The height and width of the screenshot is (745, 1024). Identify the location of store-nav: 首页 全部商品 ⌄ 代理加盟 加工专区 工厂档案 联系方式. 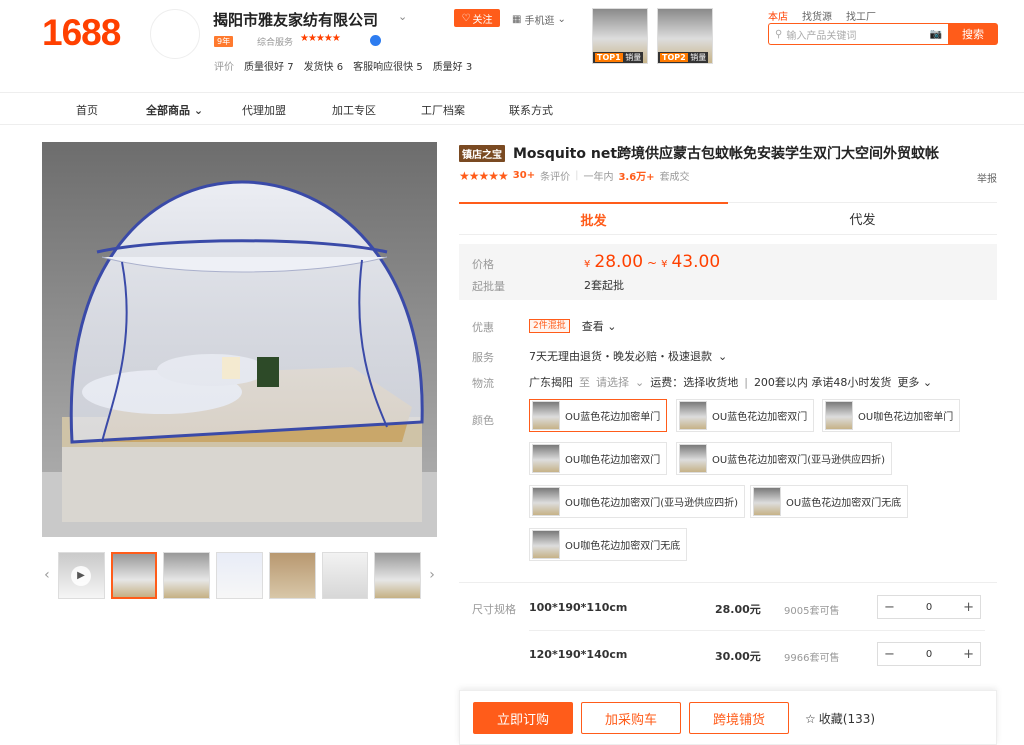
(512, 108).